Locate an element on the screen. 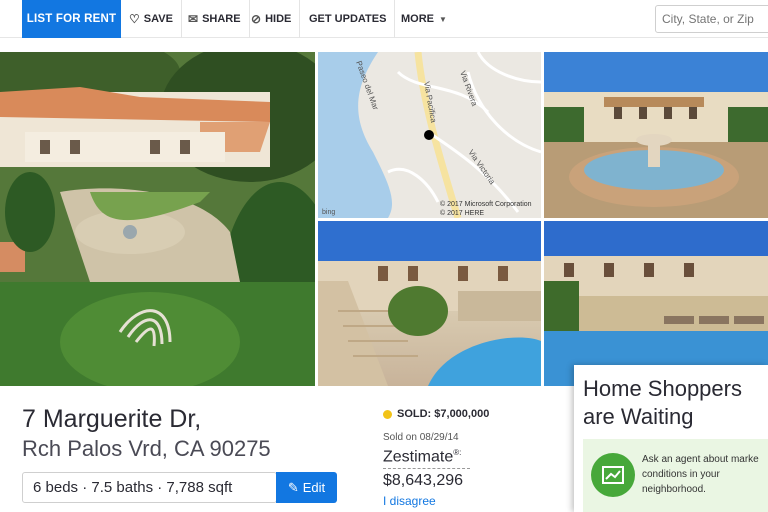  address-line-1: 7 Marguerite Dr, is located at coordinates (112, 419).